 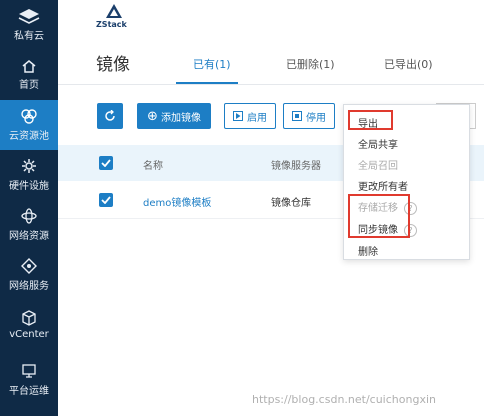 I want to click on logo-text: ZStack, so click(x=111, y=24).